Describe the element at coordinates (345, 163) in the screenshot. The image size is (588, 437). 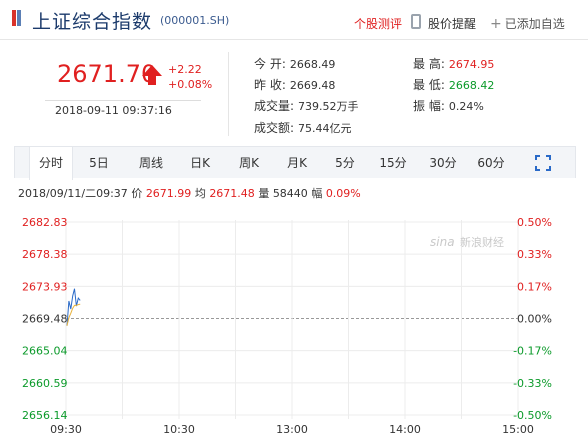
I see `tab-5min: 5分` at that location.